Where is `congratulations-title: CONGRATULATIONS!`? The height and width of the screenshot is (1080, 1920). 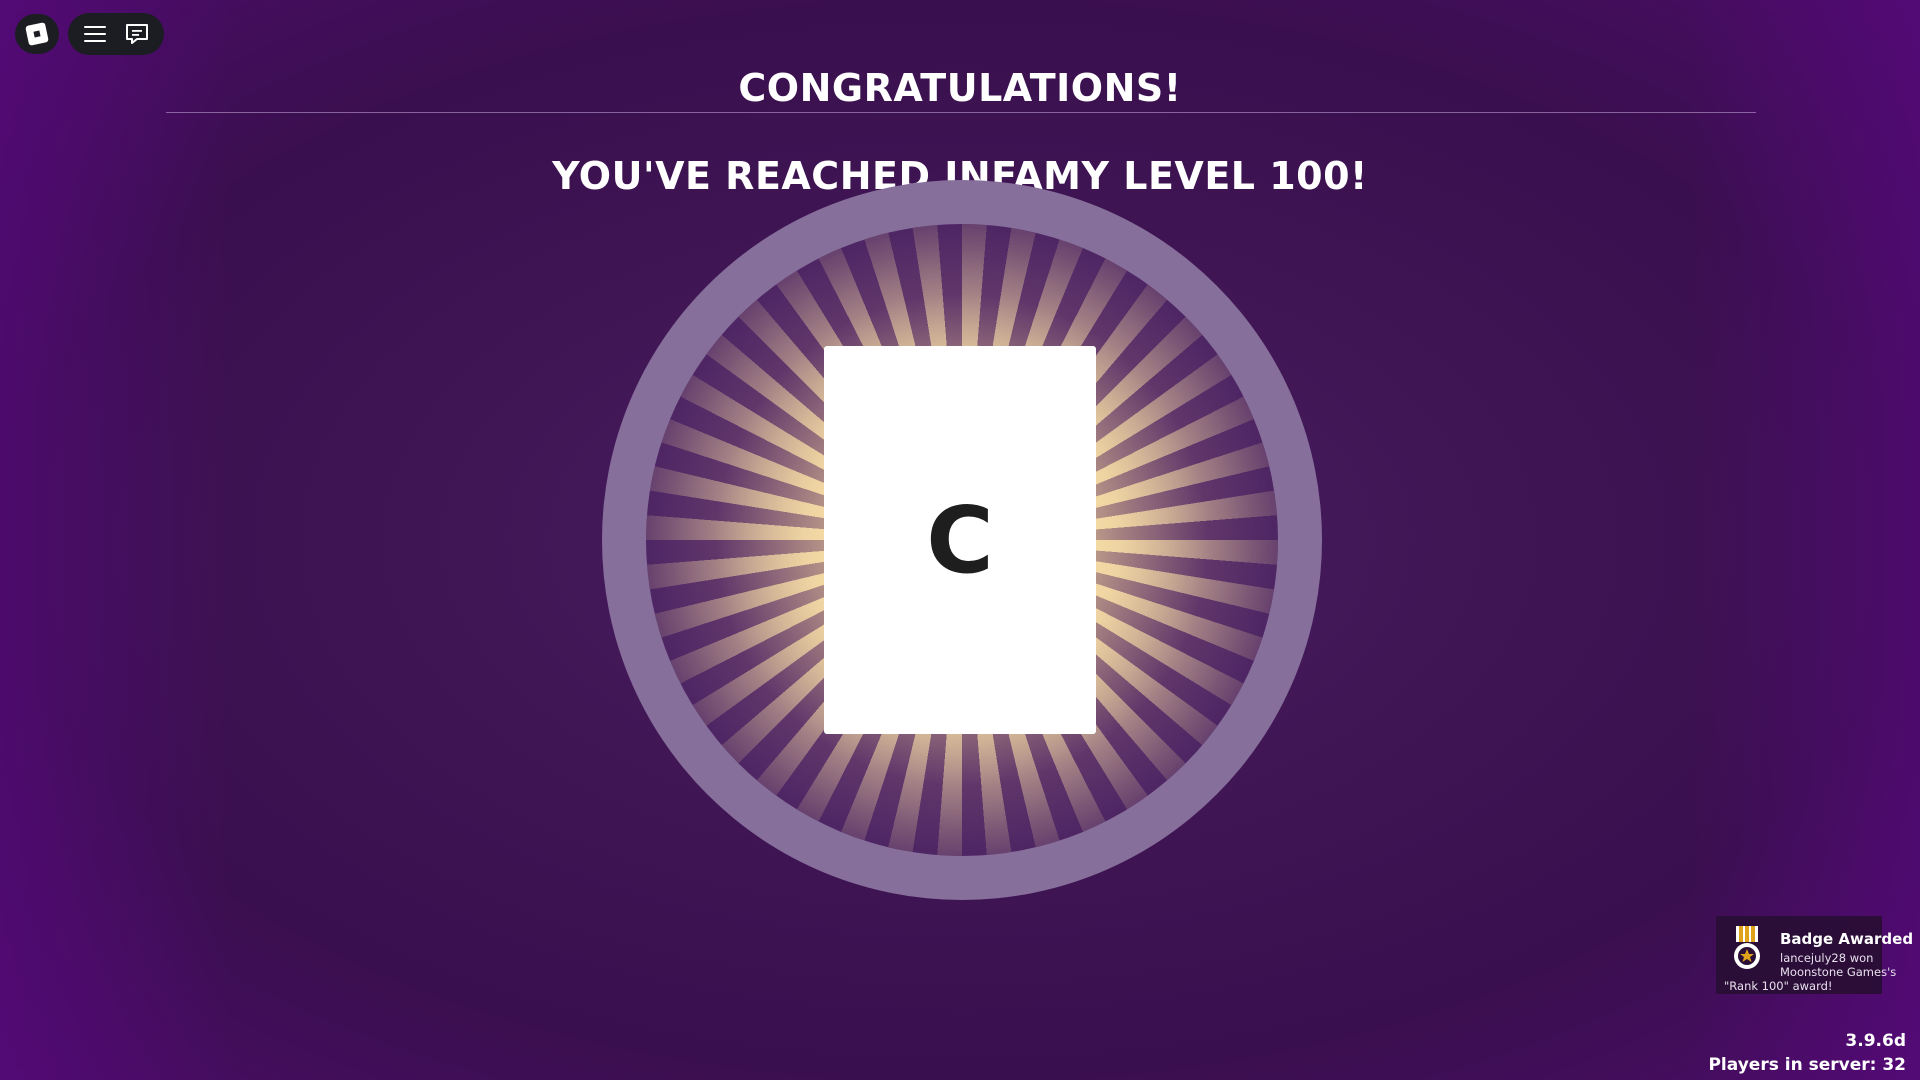 congratulations-title: CONGRATULATIONS! is located at coordinates (960, 88).